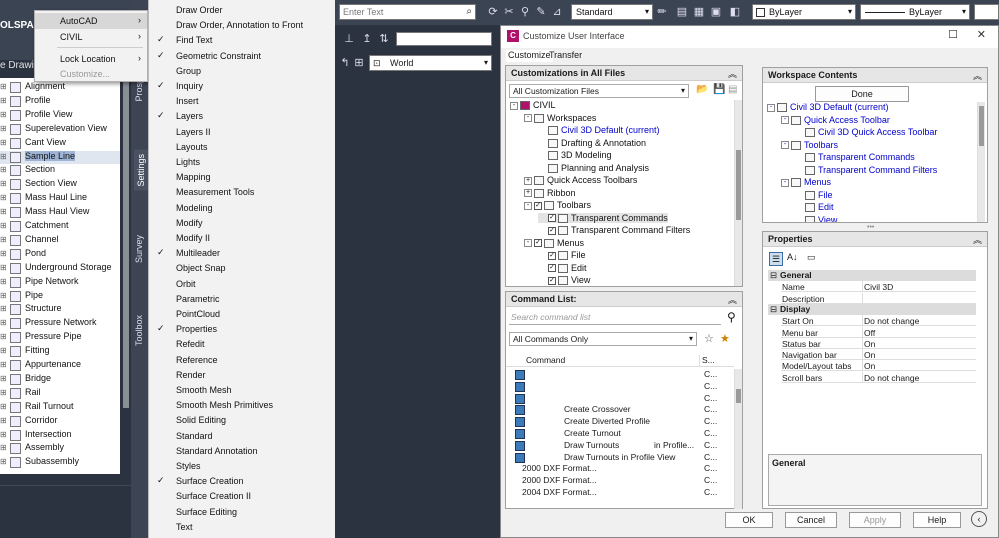 The width and height of the screenshot is (999, 538). What do you see at coordinates (60, 421) in the screenshot?
I see `tree-item: ⊞ Corridor` at bounding box center [60, 421].